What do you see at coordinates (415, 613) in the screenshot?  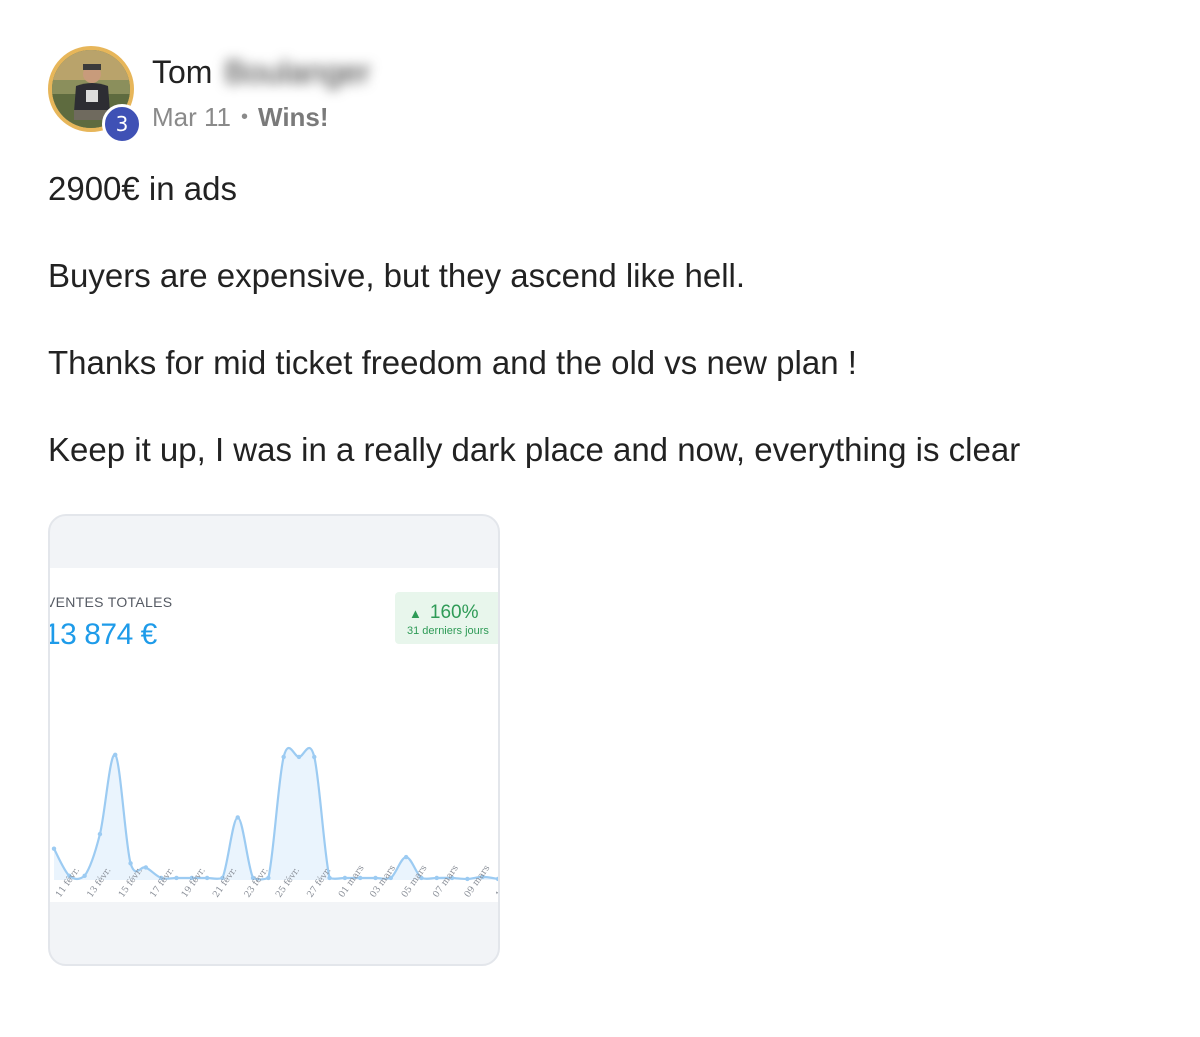 I see `triangle-up-icon: ▲` at bounding box center [415, 613].